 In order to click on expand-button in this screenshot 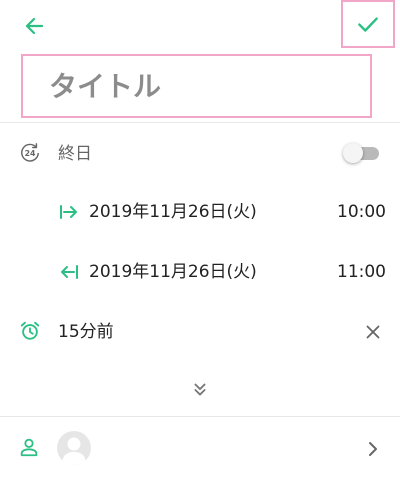, I will do `click(200, 390)`.